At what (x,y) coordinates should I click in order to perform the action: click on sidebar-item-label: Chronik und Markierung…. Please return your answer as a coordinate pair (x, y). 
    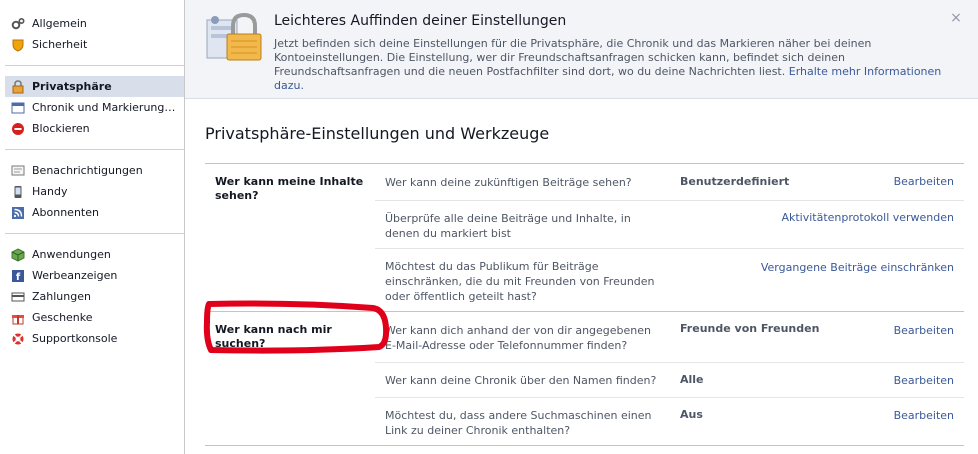
    Looking at the image, I should click on (104, 107).